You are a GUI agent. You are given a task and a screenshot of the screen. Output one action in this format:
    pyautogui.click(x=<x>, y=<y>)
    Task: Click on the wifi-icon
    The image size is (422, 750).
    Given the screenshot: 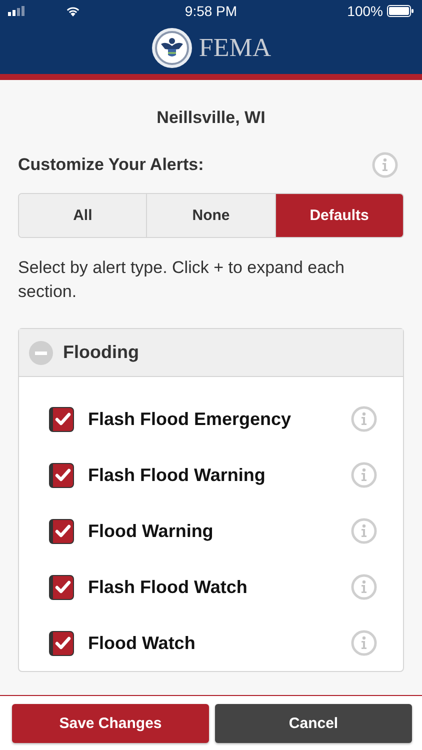 What is the action you would take?
    pyautogui.click(x=73, y=11)
    